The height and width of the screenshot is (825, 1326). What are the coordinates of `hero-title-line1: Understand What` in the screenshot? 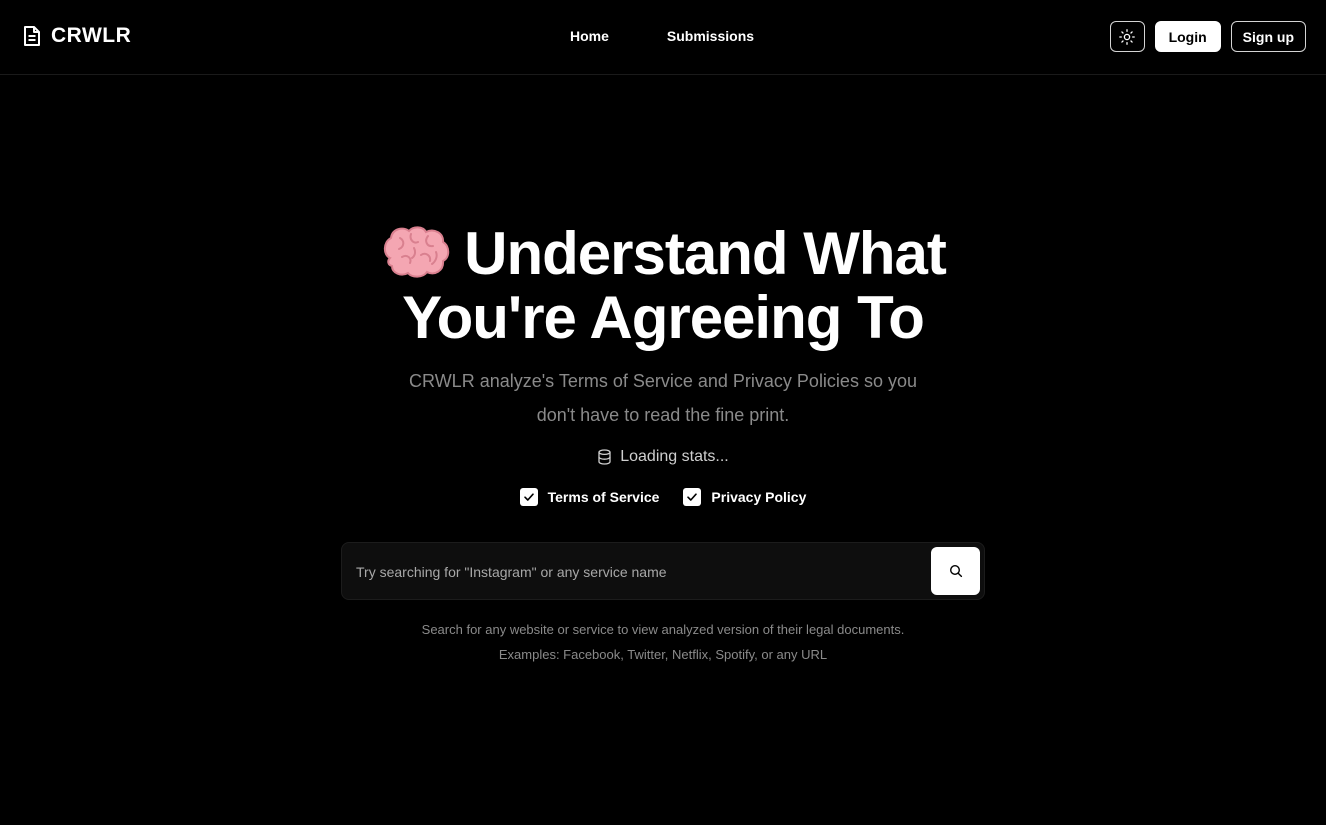 It's located at (705, 253).